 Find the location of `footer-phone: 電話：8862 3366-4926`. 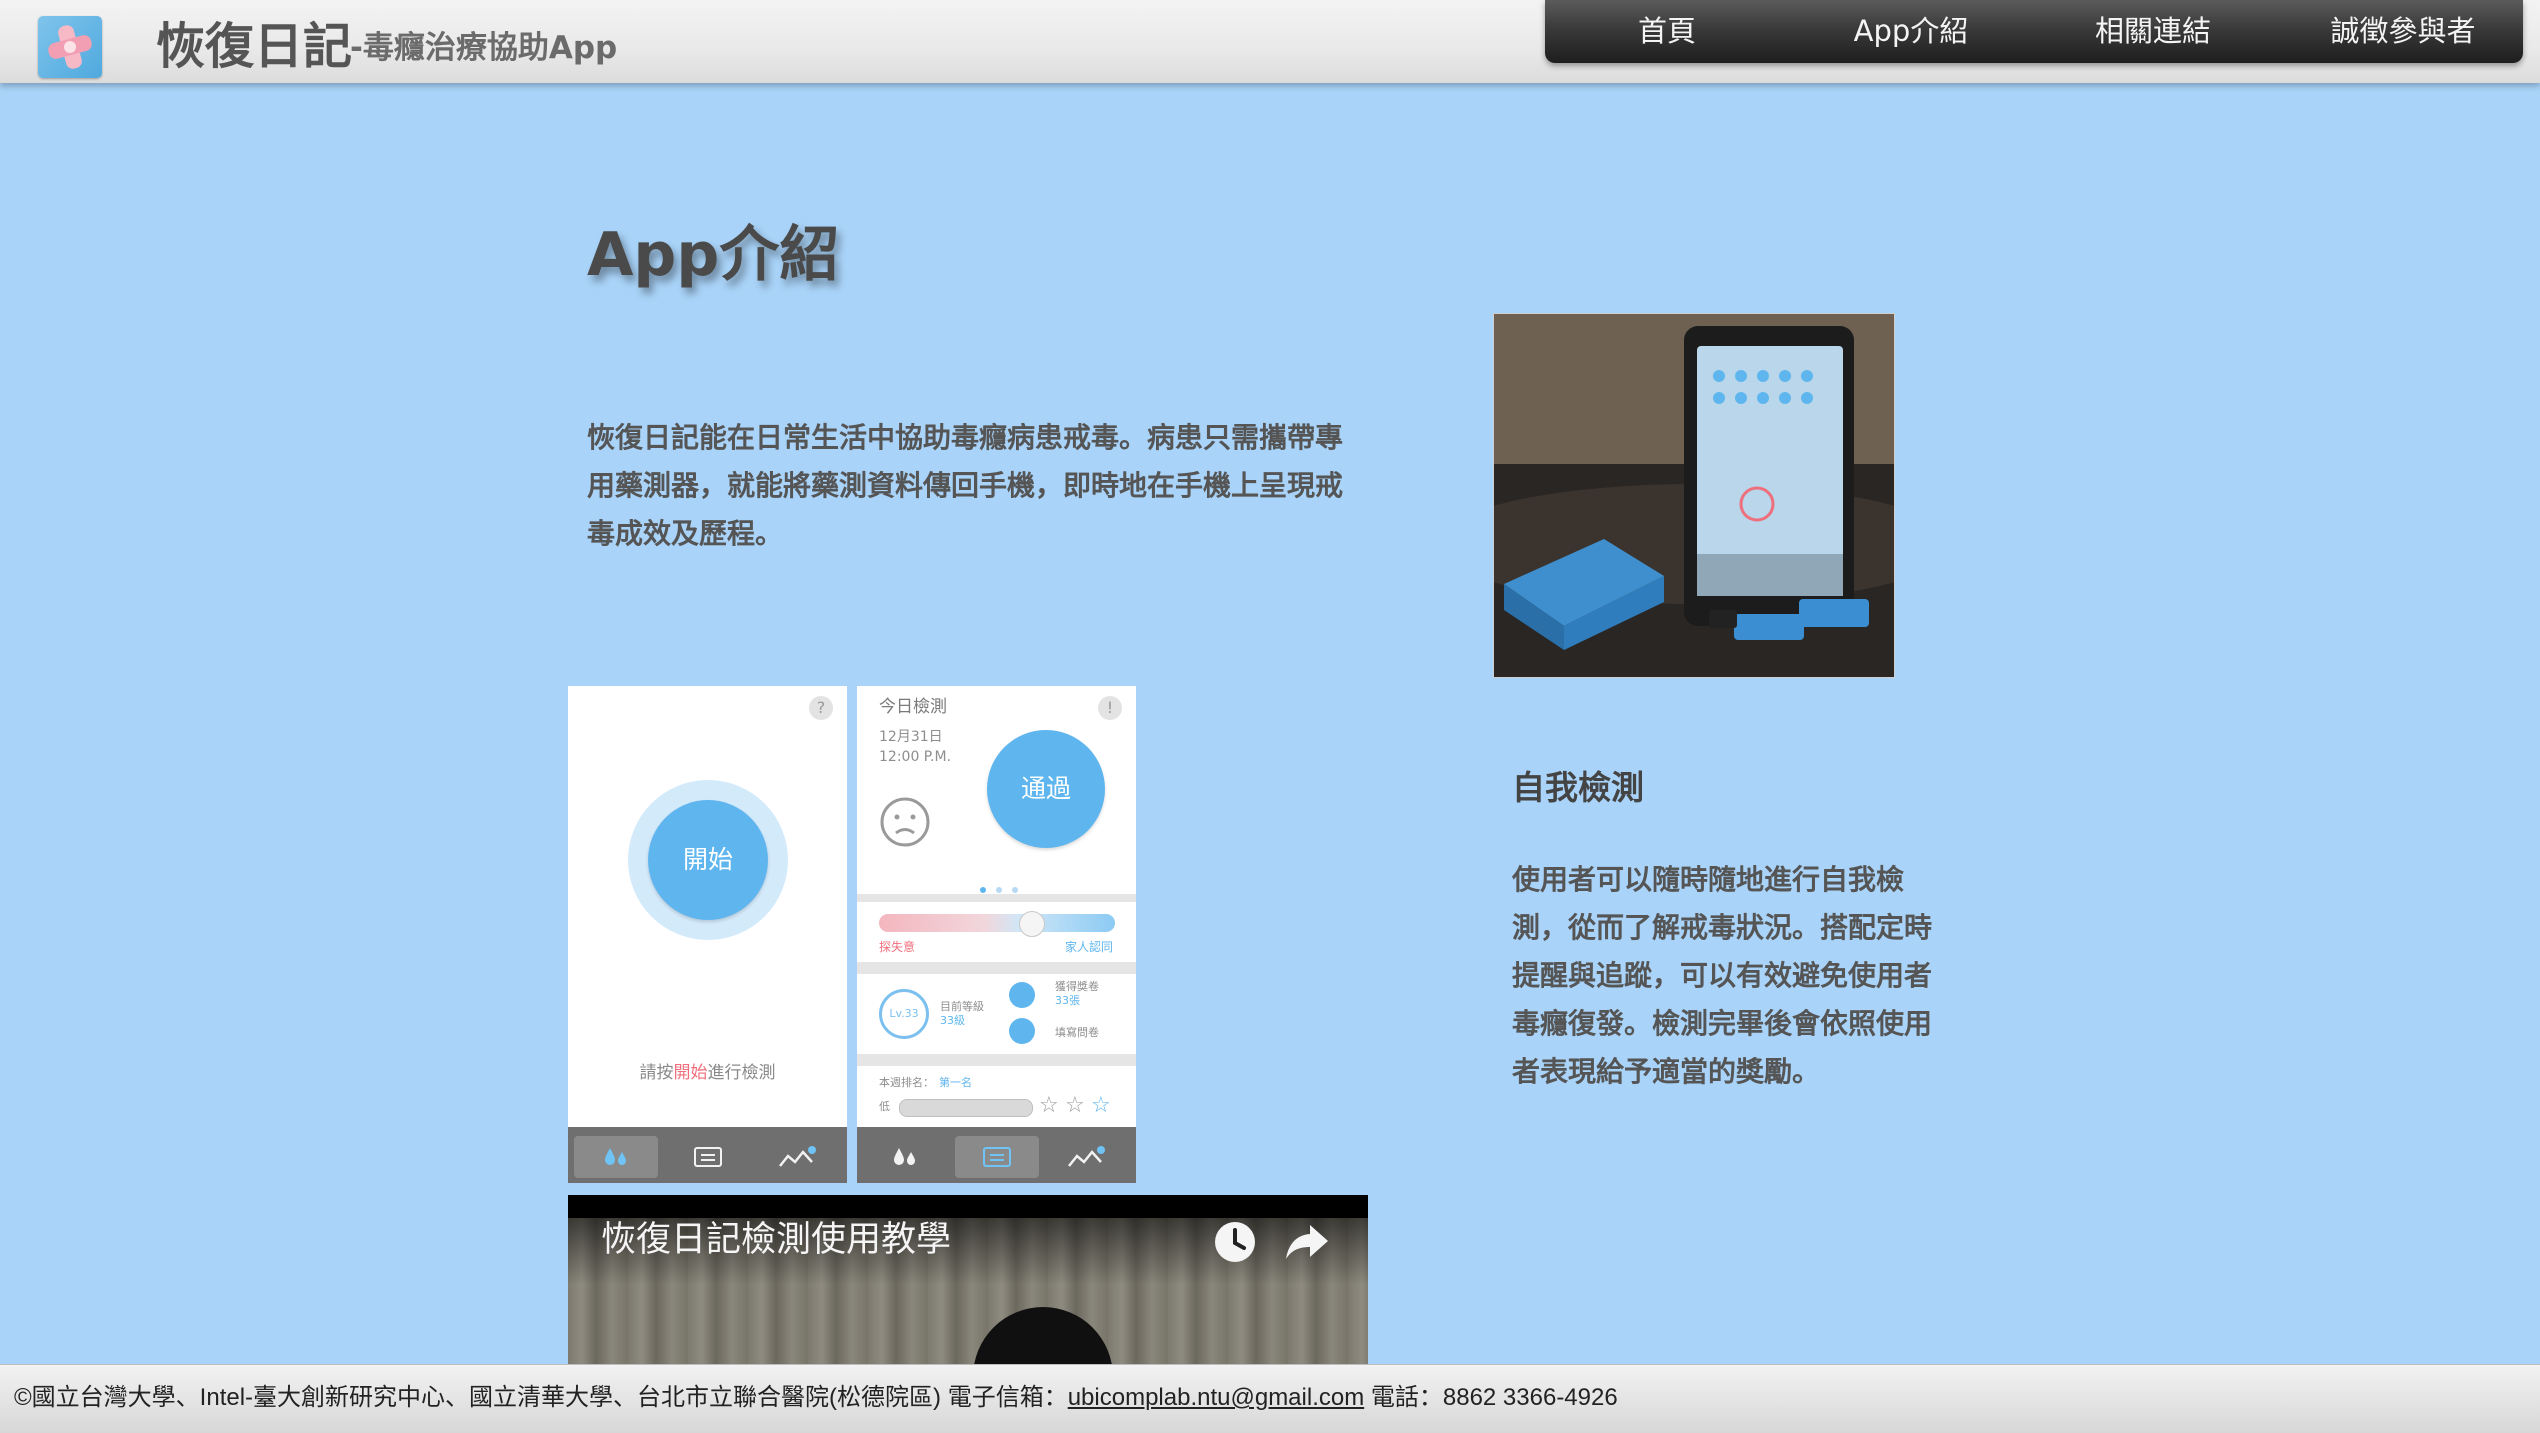

footer-phone: 電話：8862 3366-4926 is located at coordinates (1491, 1397).